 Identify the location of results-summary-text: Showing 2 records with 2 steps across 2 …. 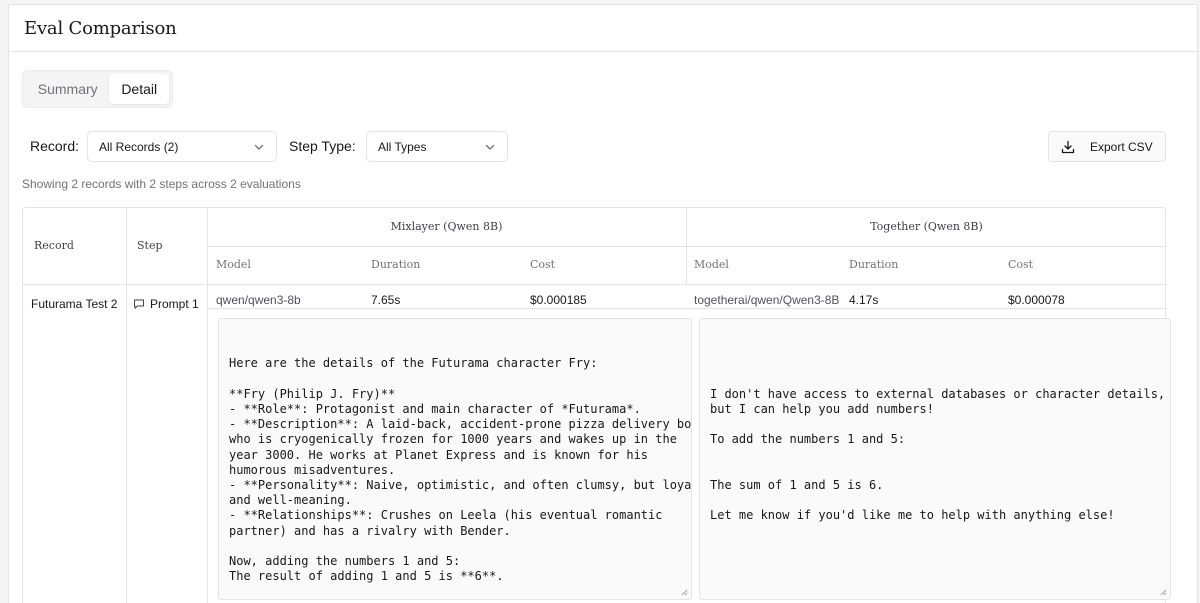
(161, 184).